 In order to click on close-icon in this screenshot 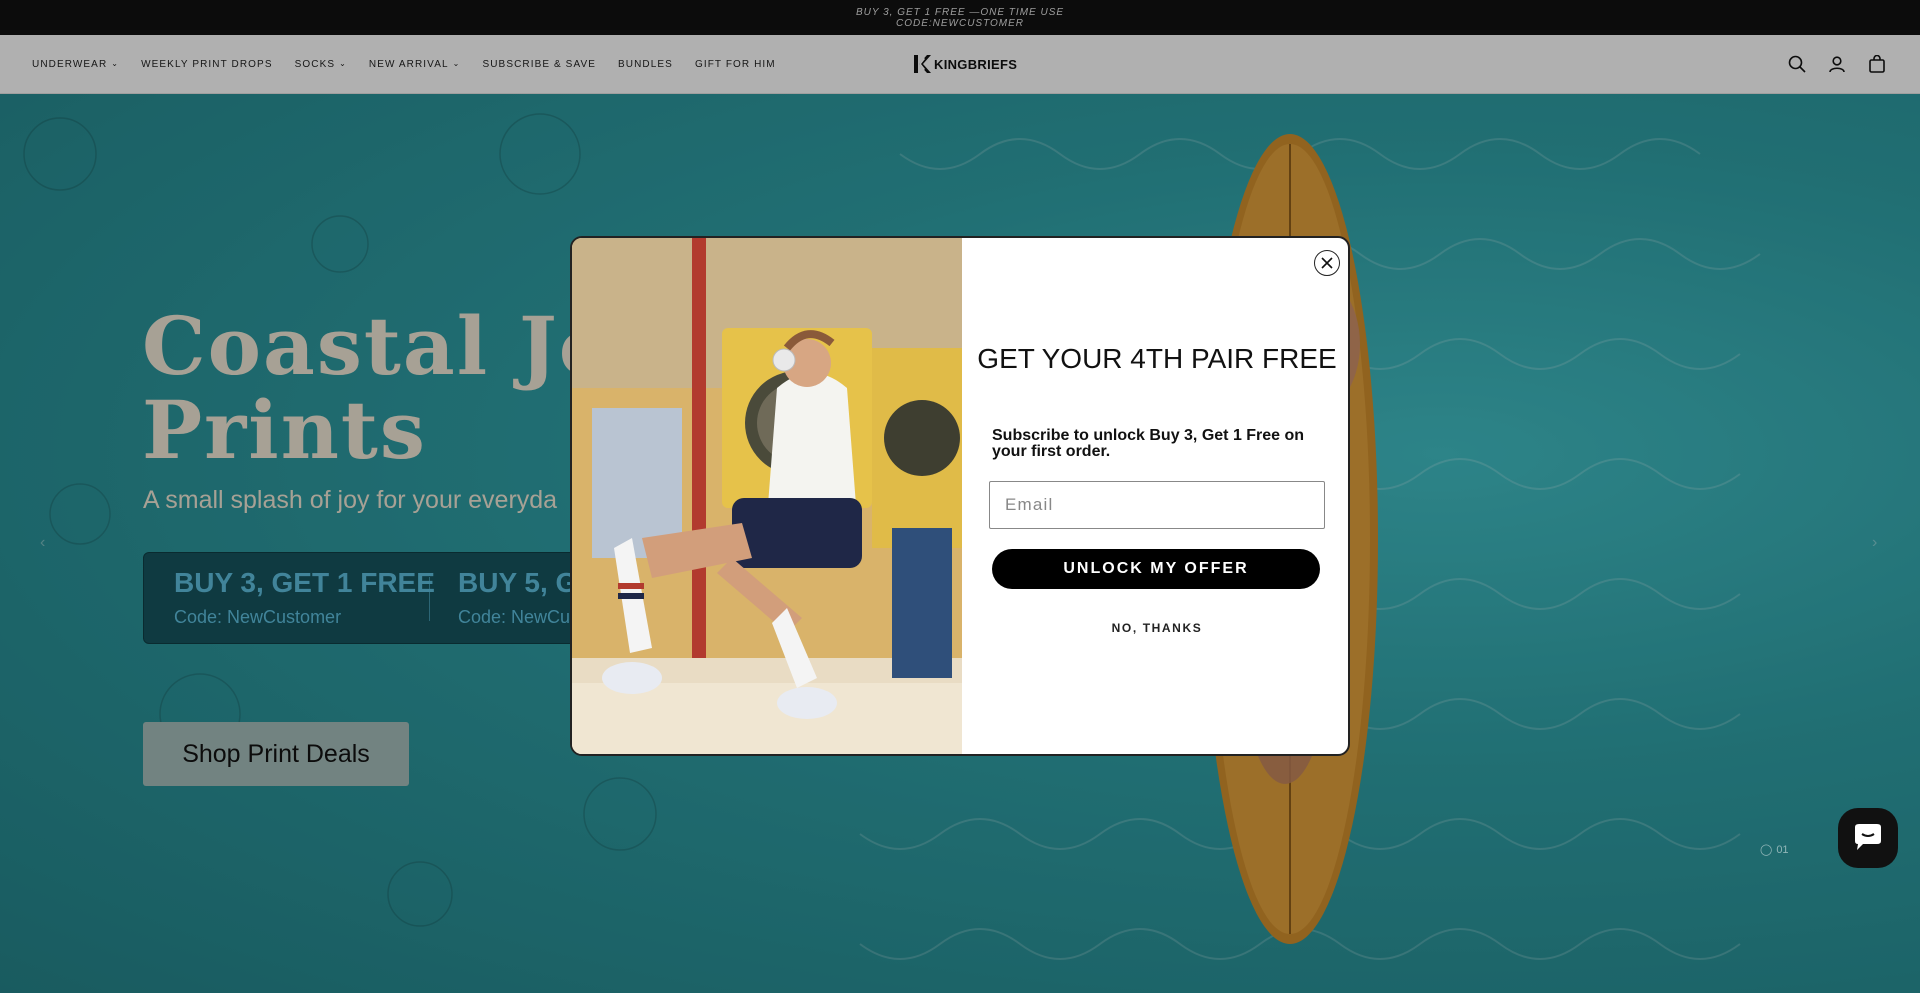, I will do `click(1327, 263)`.